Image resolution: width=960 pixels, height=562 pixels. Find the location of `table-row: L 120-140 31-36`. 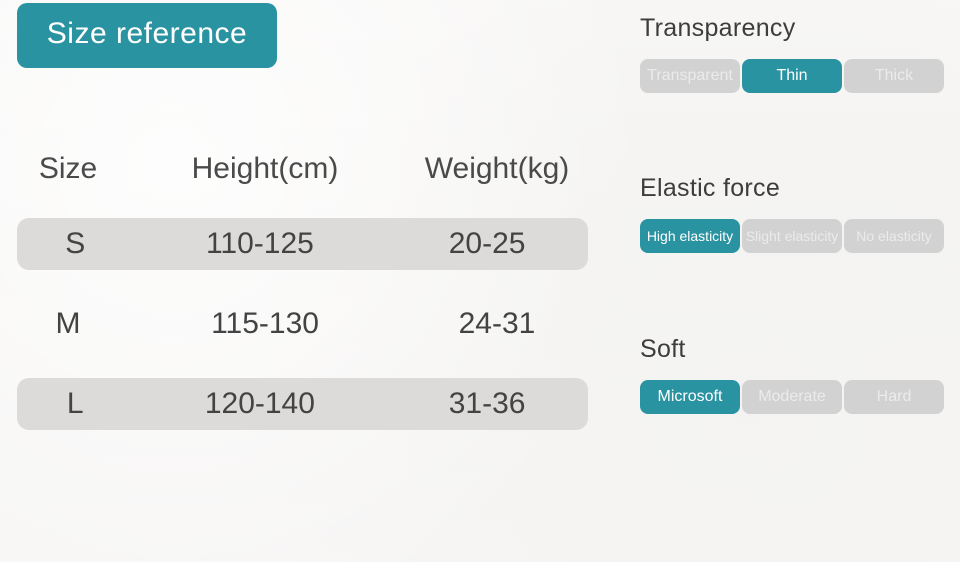

table-row: L 120-140 31-36 is located at coordinates (302, 404).